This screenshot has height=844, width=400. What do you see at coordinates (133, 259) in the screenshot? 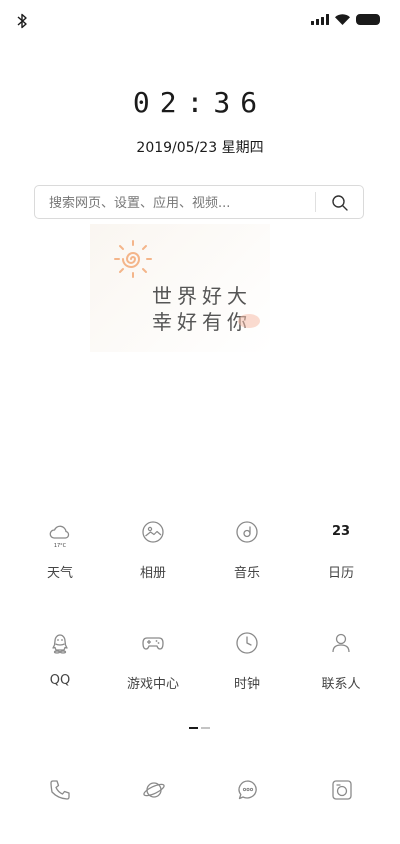
I see `sun-icon` at bounding box center [133, 259].